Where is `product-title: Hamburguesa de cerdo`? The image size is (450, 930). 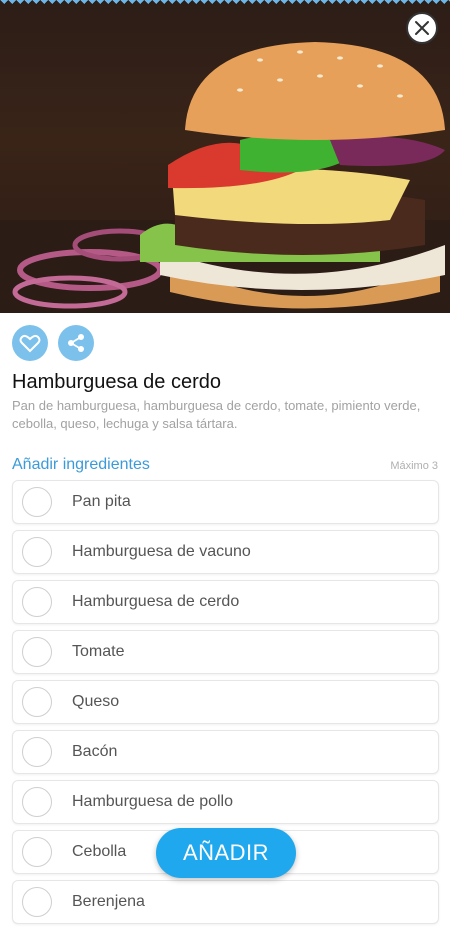 product-title: Hamburguesa de cerdo is located at coordinates (117, 382).